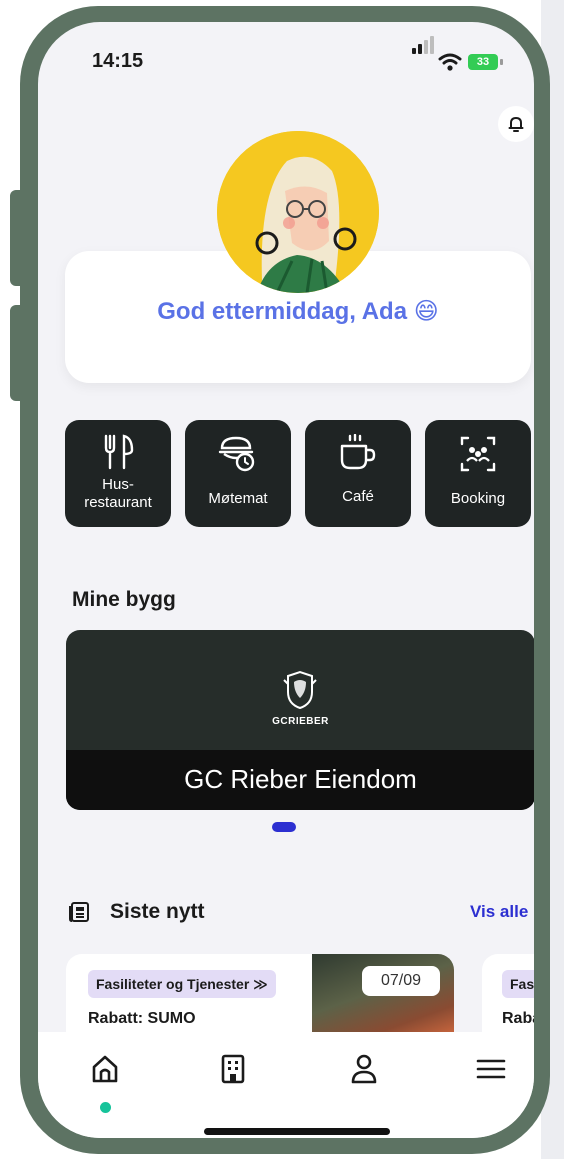  I want to click on avatar-illustration, so click(298, 212).